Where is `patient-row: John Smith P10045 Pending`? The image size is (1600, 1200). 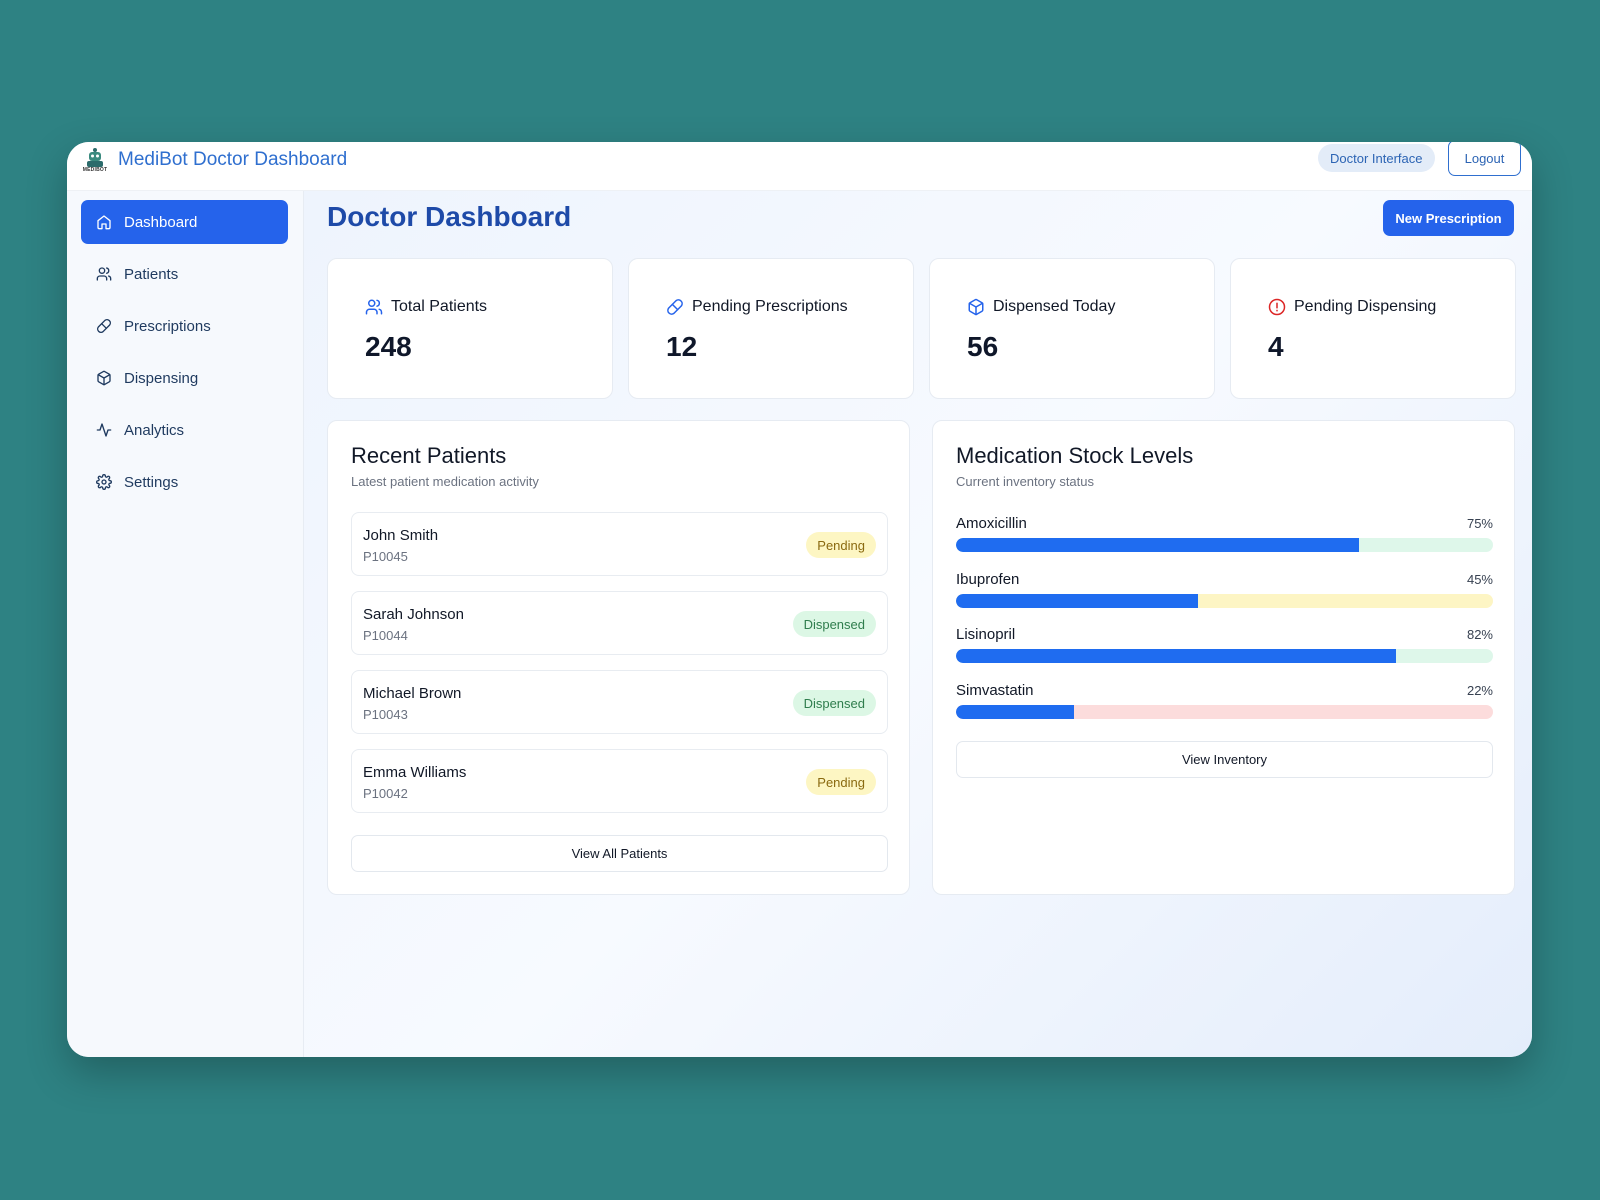 patient-row: John Smith P10045 Pending is located at coordinates (619, 544).